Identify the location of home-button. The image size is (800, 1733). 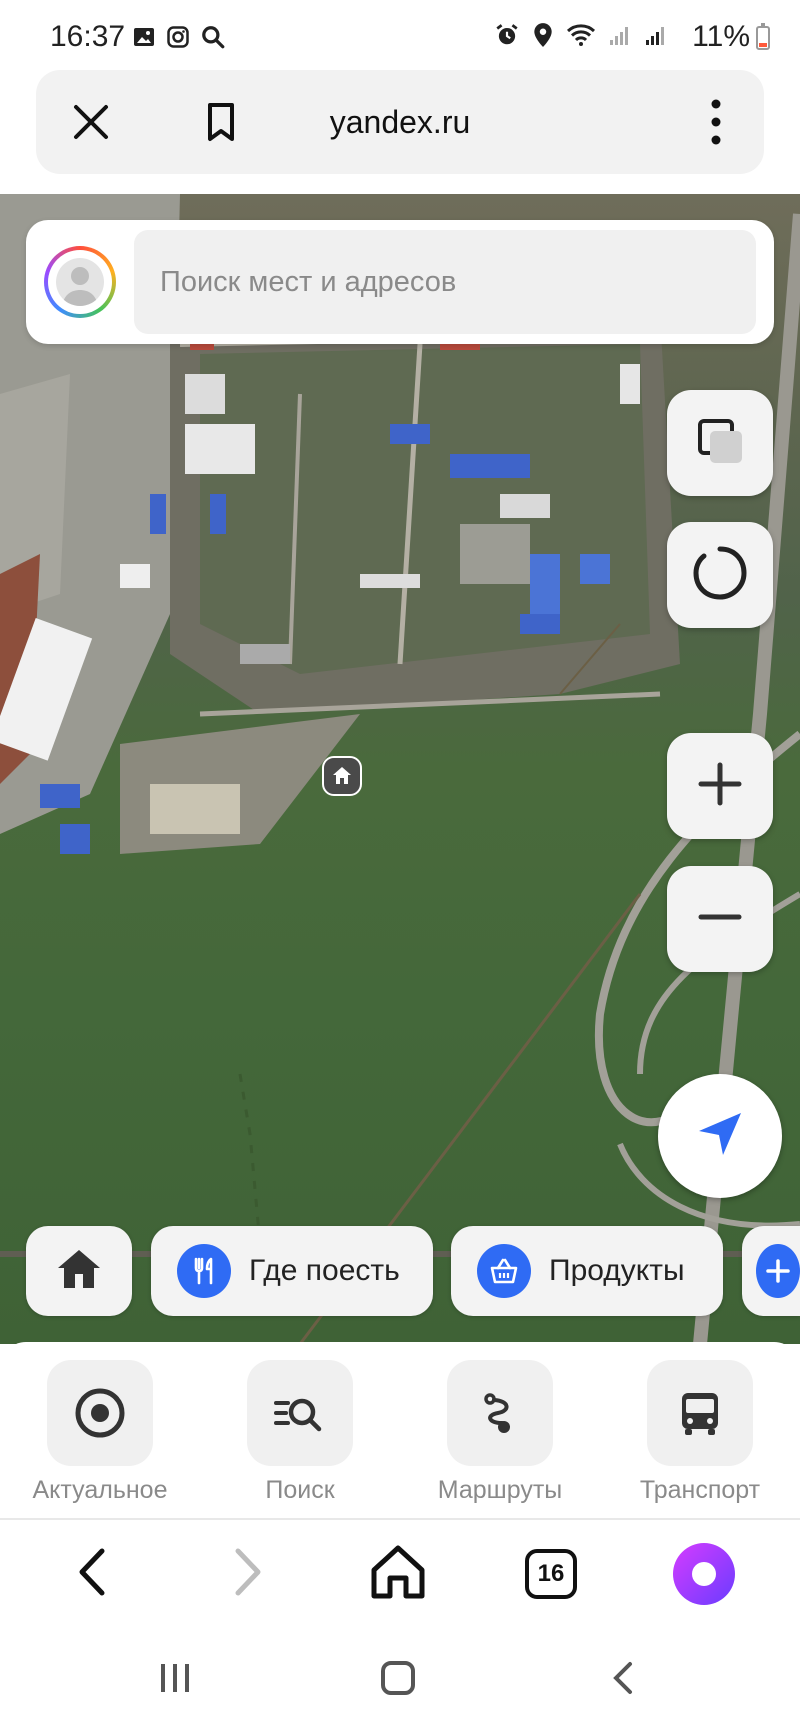
(398, 1574).